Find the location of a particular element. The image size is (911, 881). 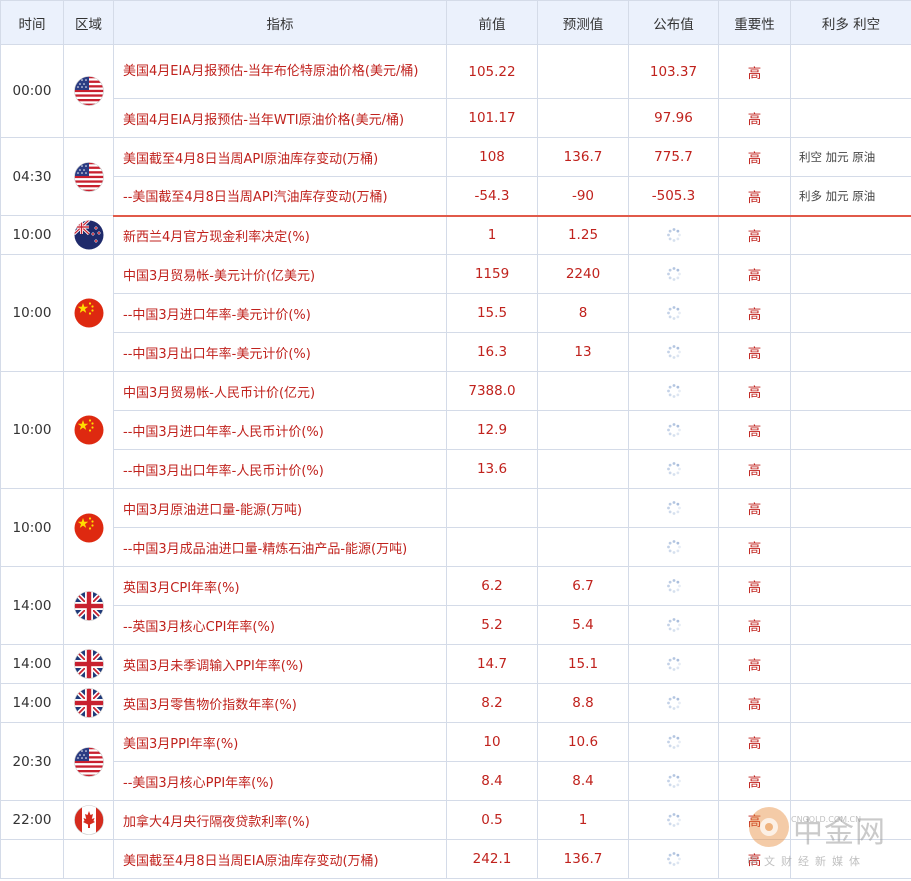

indicator-name: --中国3月出口年率-美元计价(%) is located at coordinates (280, 352).